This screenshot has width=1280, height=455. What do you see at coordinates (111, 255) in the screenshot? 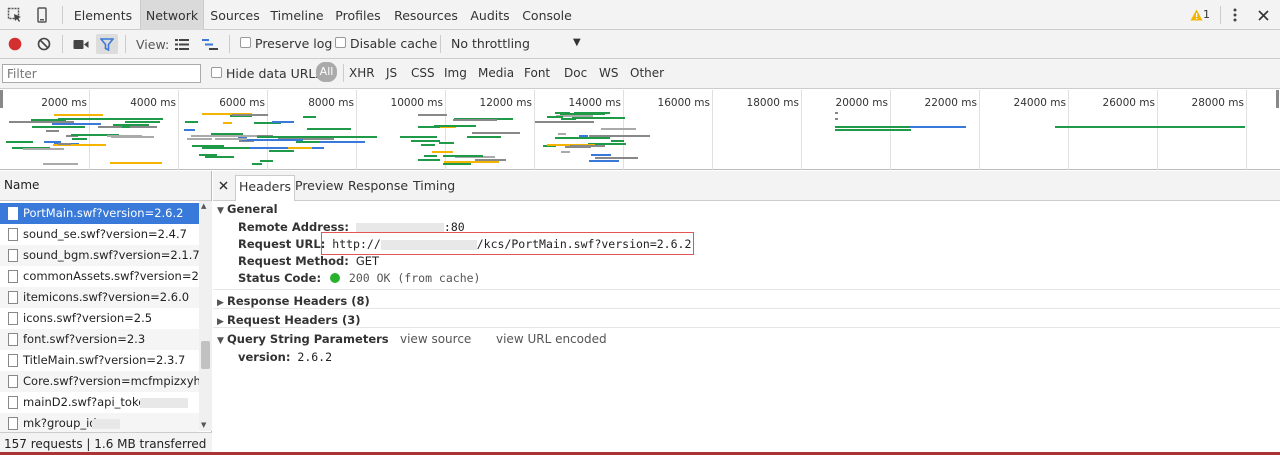
I see `request-name: sound_bgm.swf?version=2.1.7` at bounding box center [111, 255].